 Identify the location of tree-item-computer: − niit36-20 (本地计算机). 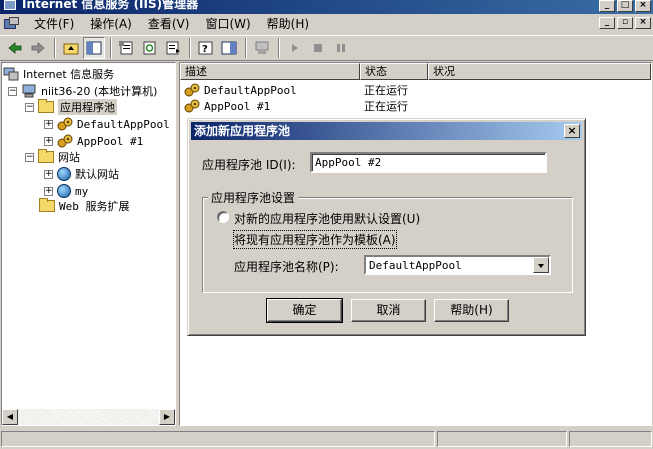
(82, 91).